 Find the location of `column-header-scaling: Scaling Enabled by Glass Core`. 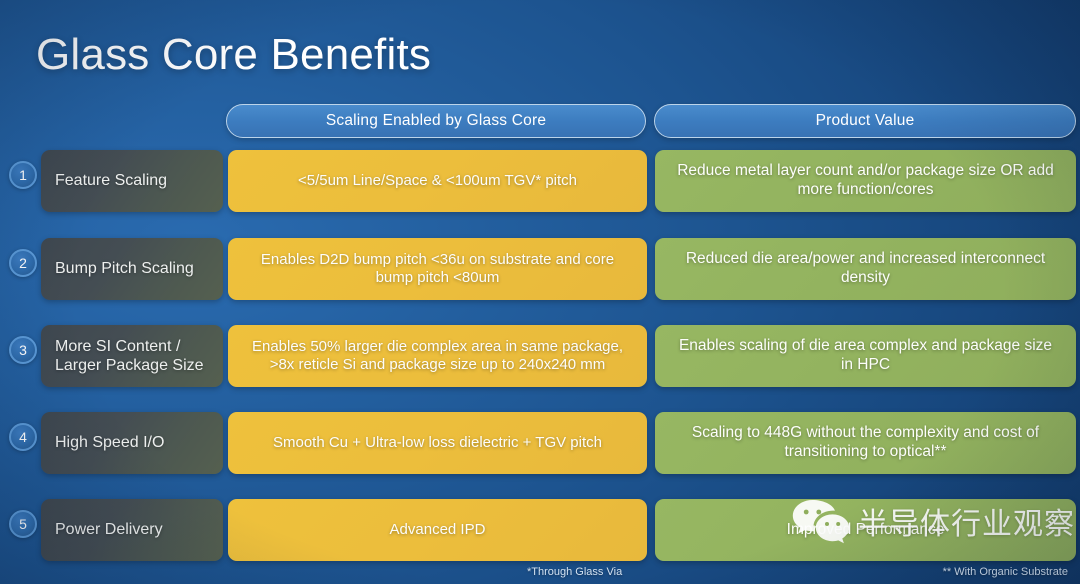

column-header-scaling: Scaling Enabled by Glass Core is located at coordinates (436, 121).